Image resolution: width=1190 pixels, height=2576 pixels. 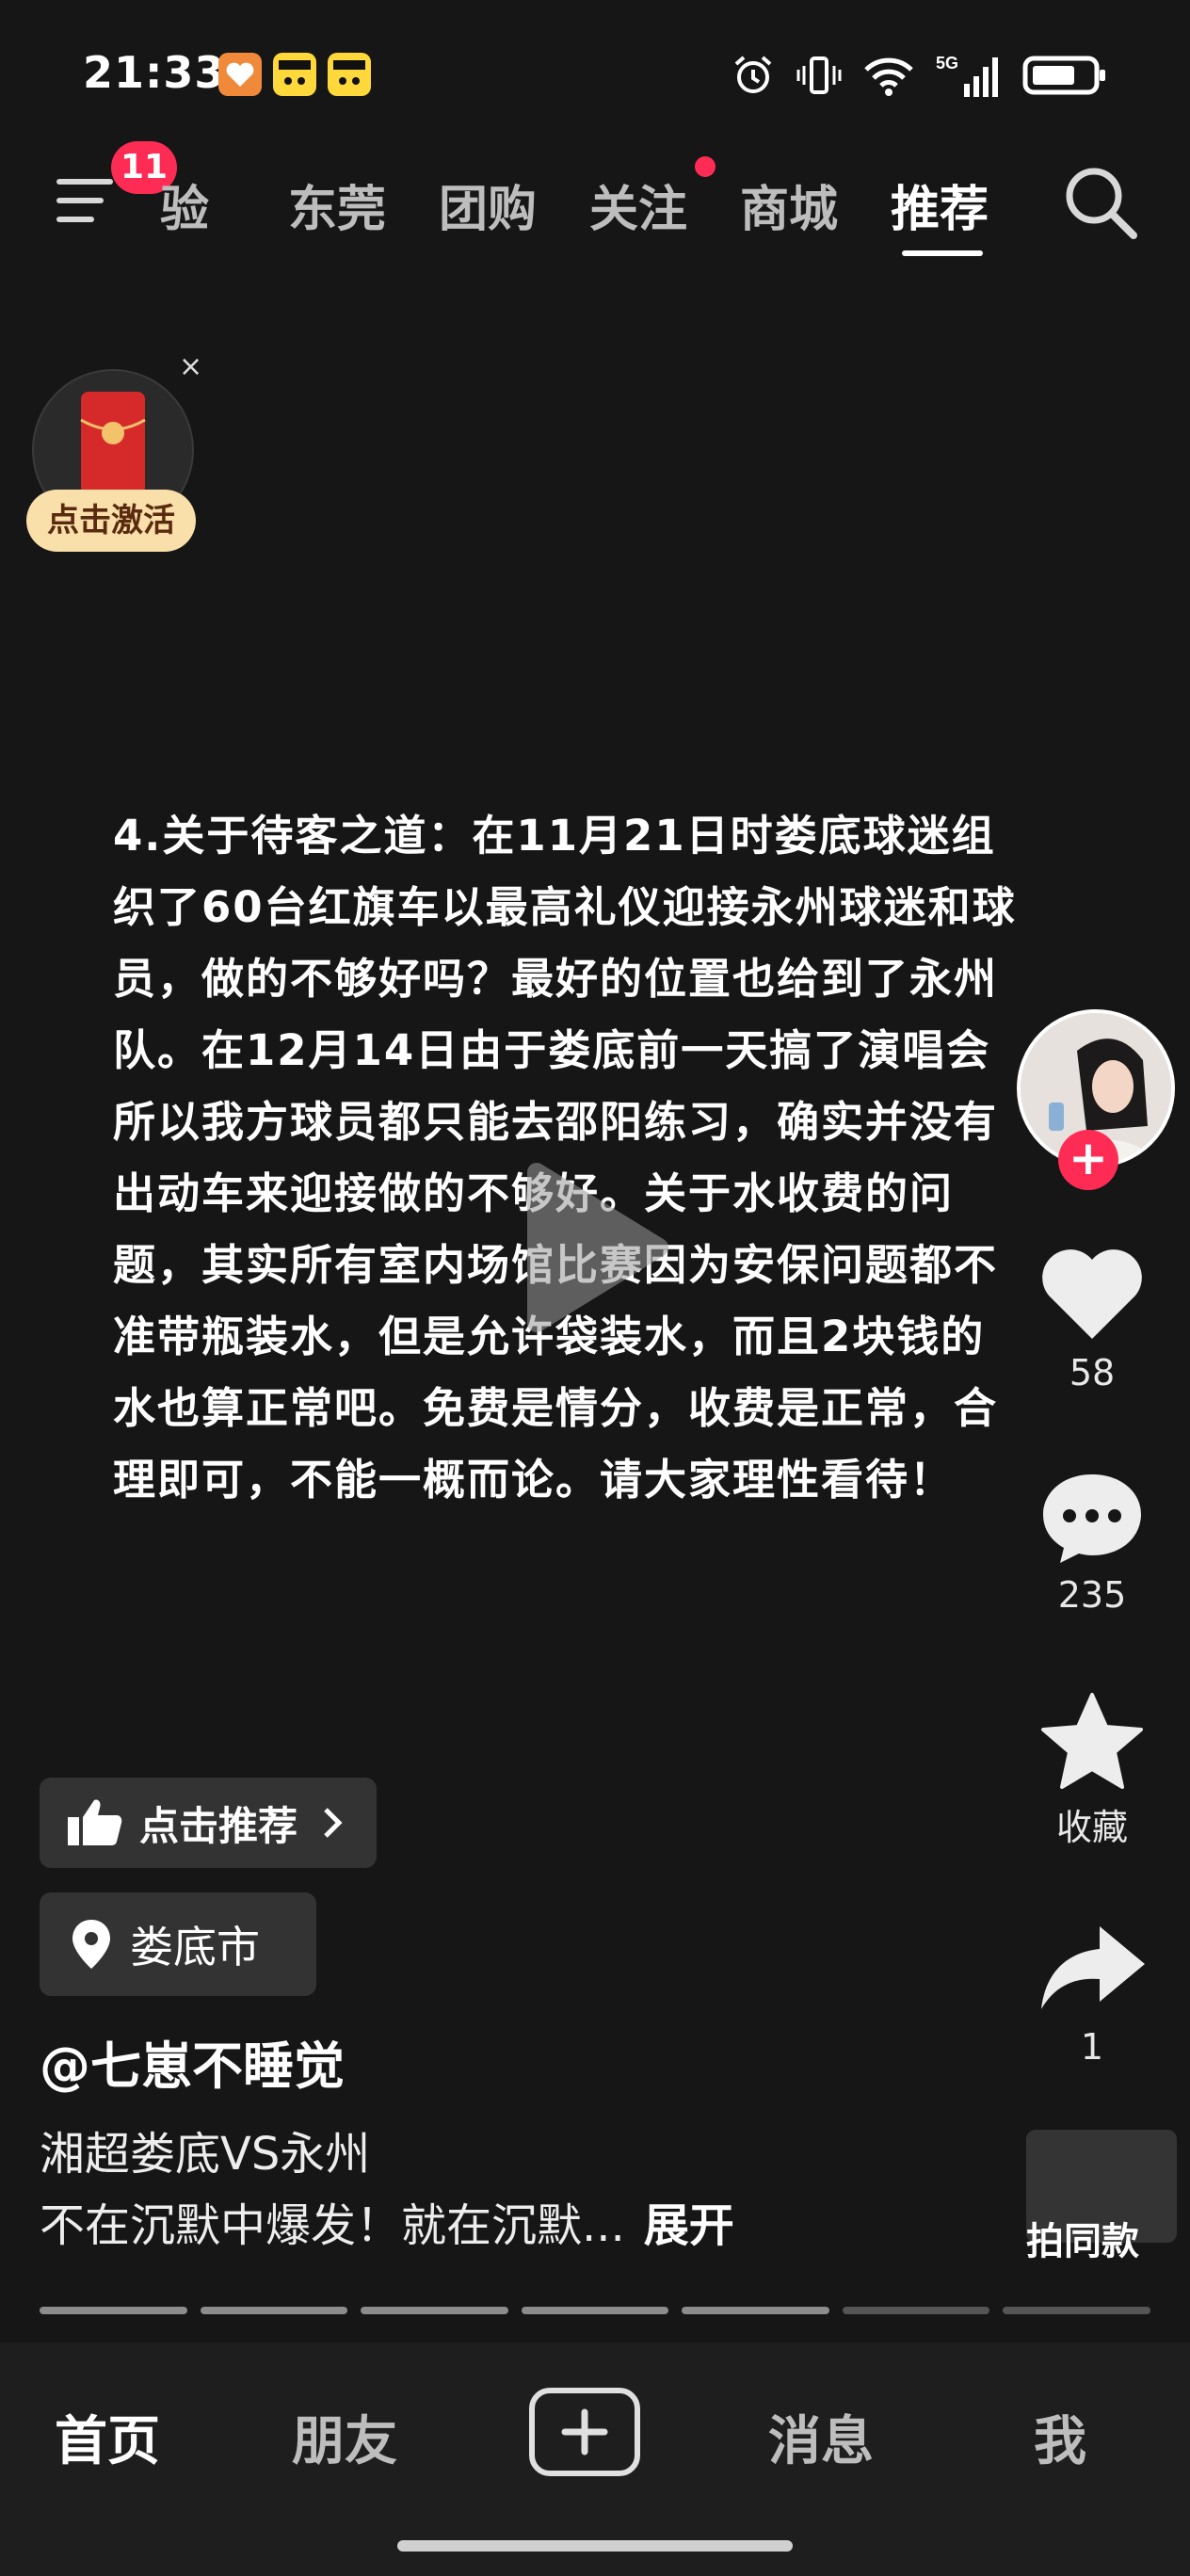 What do you see at coordinates (595, 2546) in the screenshot?
I see `home-indicator` at bounding box center [595, 2546].